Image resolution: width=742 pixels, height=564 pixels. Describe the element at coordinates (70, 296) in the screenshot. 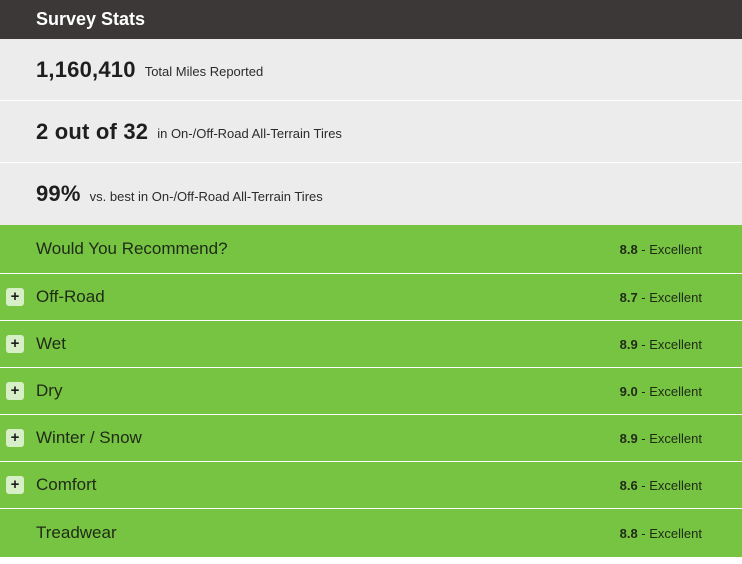

I see `rating-label: Off-Road` at that location.